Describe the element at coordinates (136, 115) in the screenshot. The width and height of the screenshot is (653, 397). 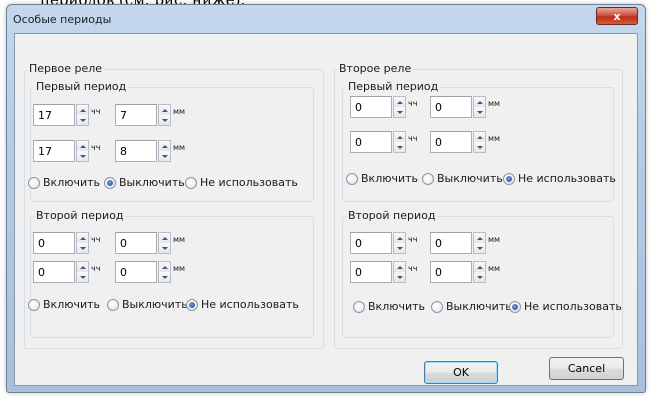
I see `minutes-input: 7` at that location.